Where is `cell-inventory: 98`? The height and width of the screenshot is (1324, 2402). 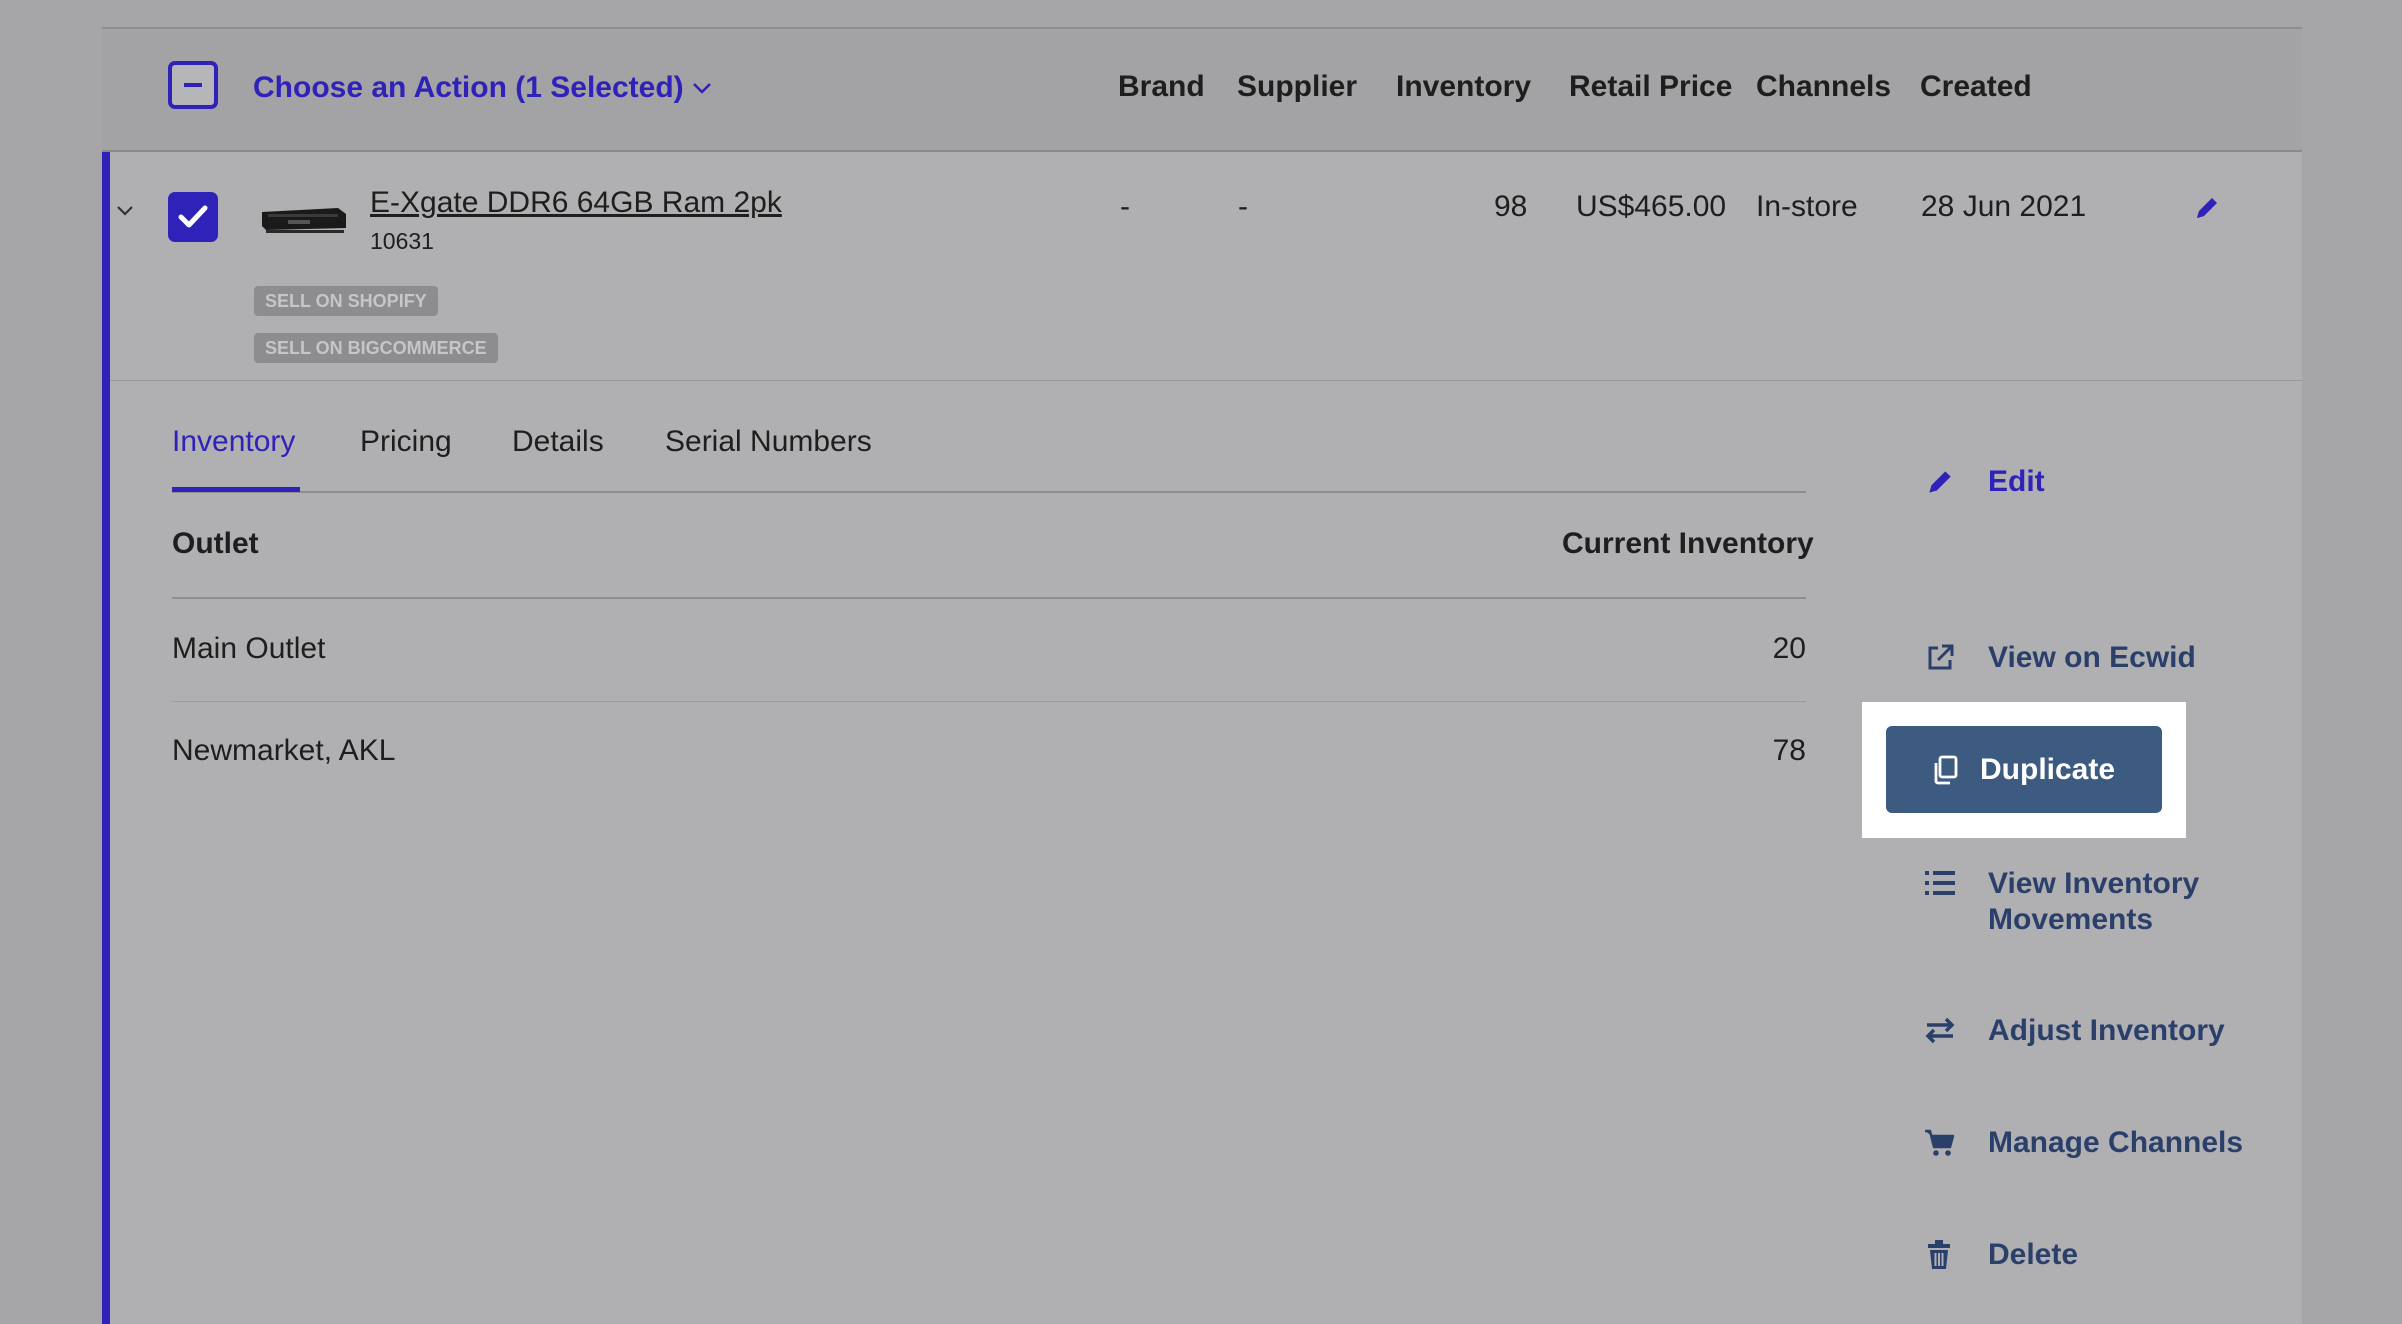
cell-inventory: 98 is located at coordinates (1511, 206).